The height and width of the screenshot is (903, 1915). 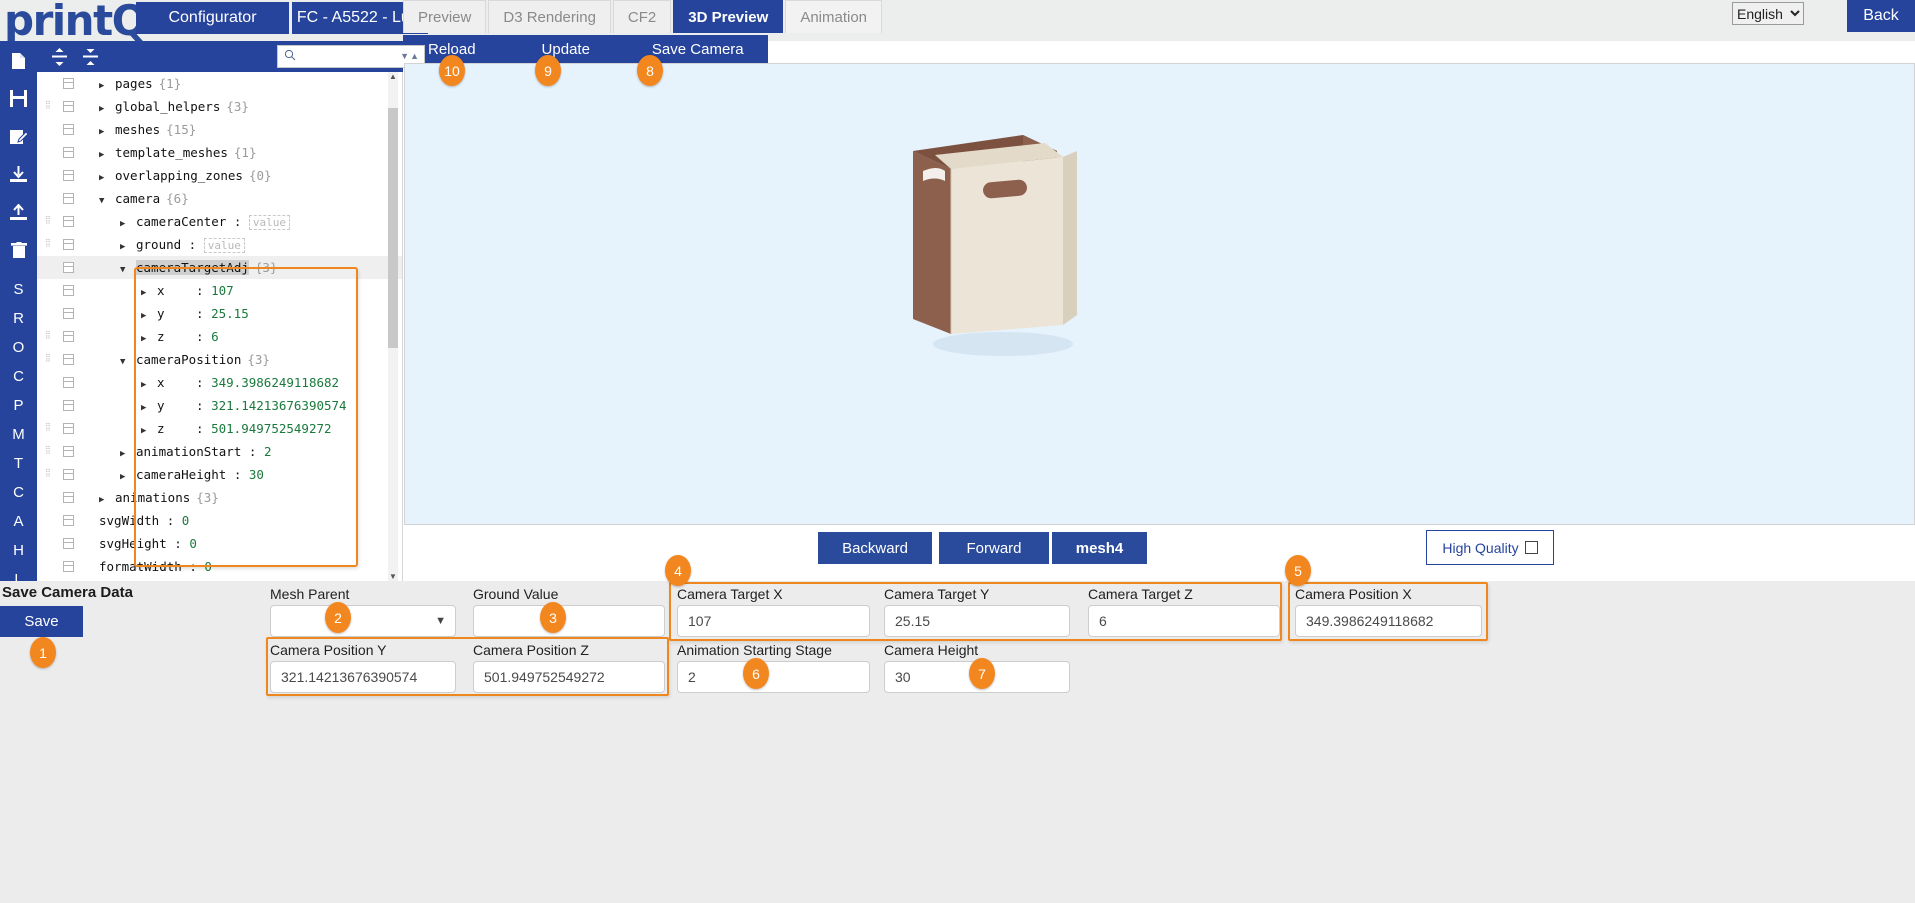 I want to click on tree-scroll-down-arrow: ▼, so click(x=393, y=576).